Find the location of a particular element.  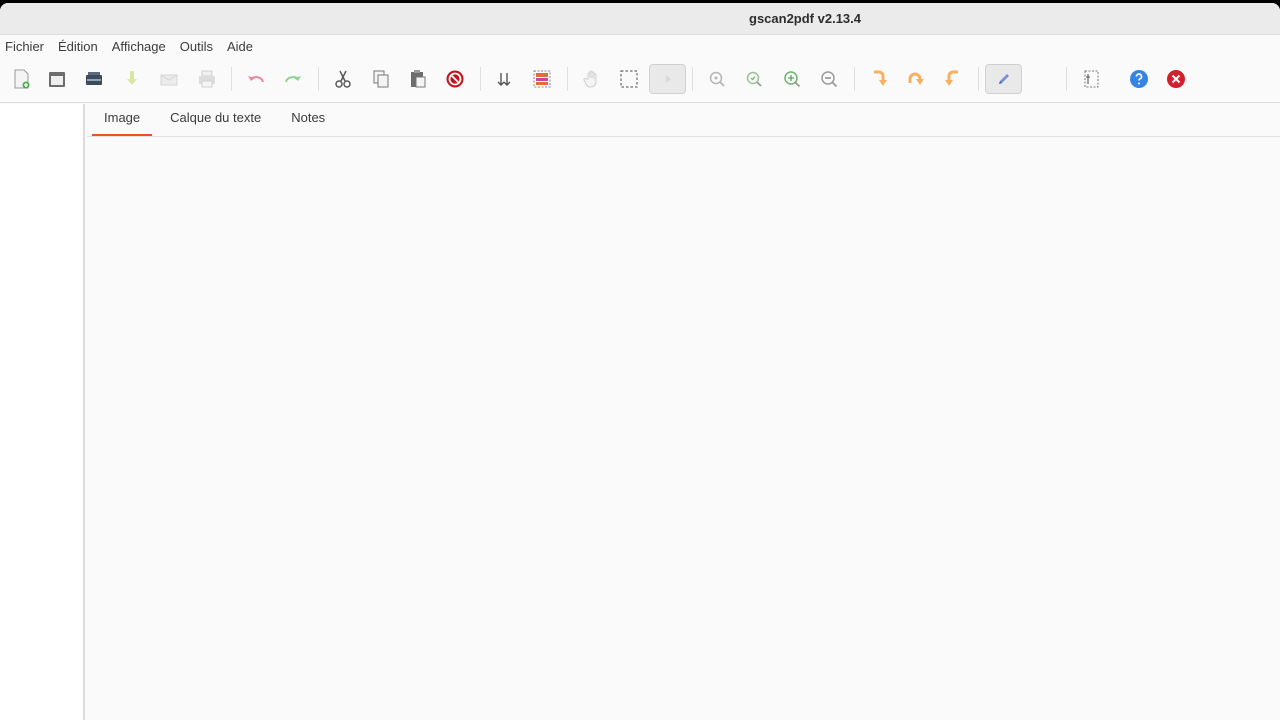

menu-bar: Fichier Édition Affichage Outils Aide is located at coordinates (640, 46).